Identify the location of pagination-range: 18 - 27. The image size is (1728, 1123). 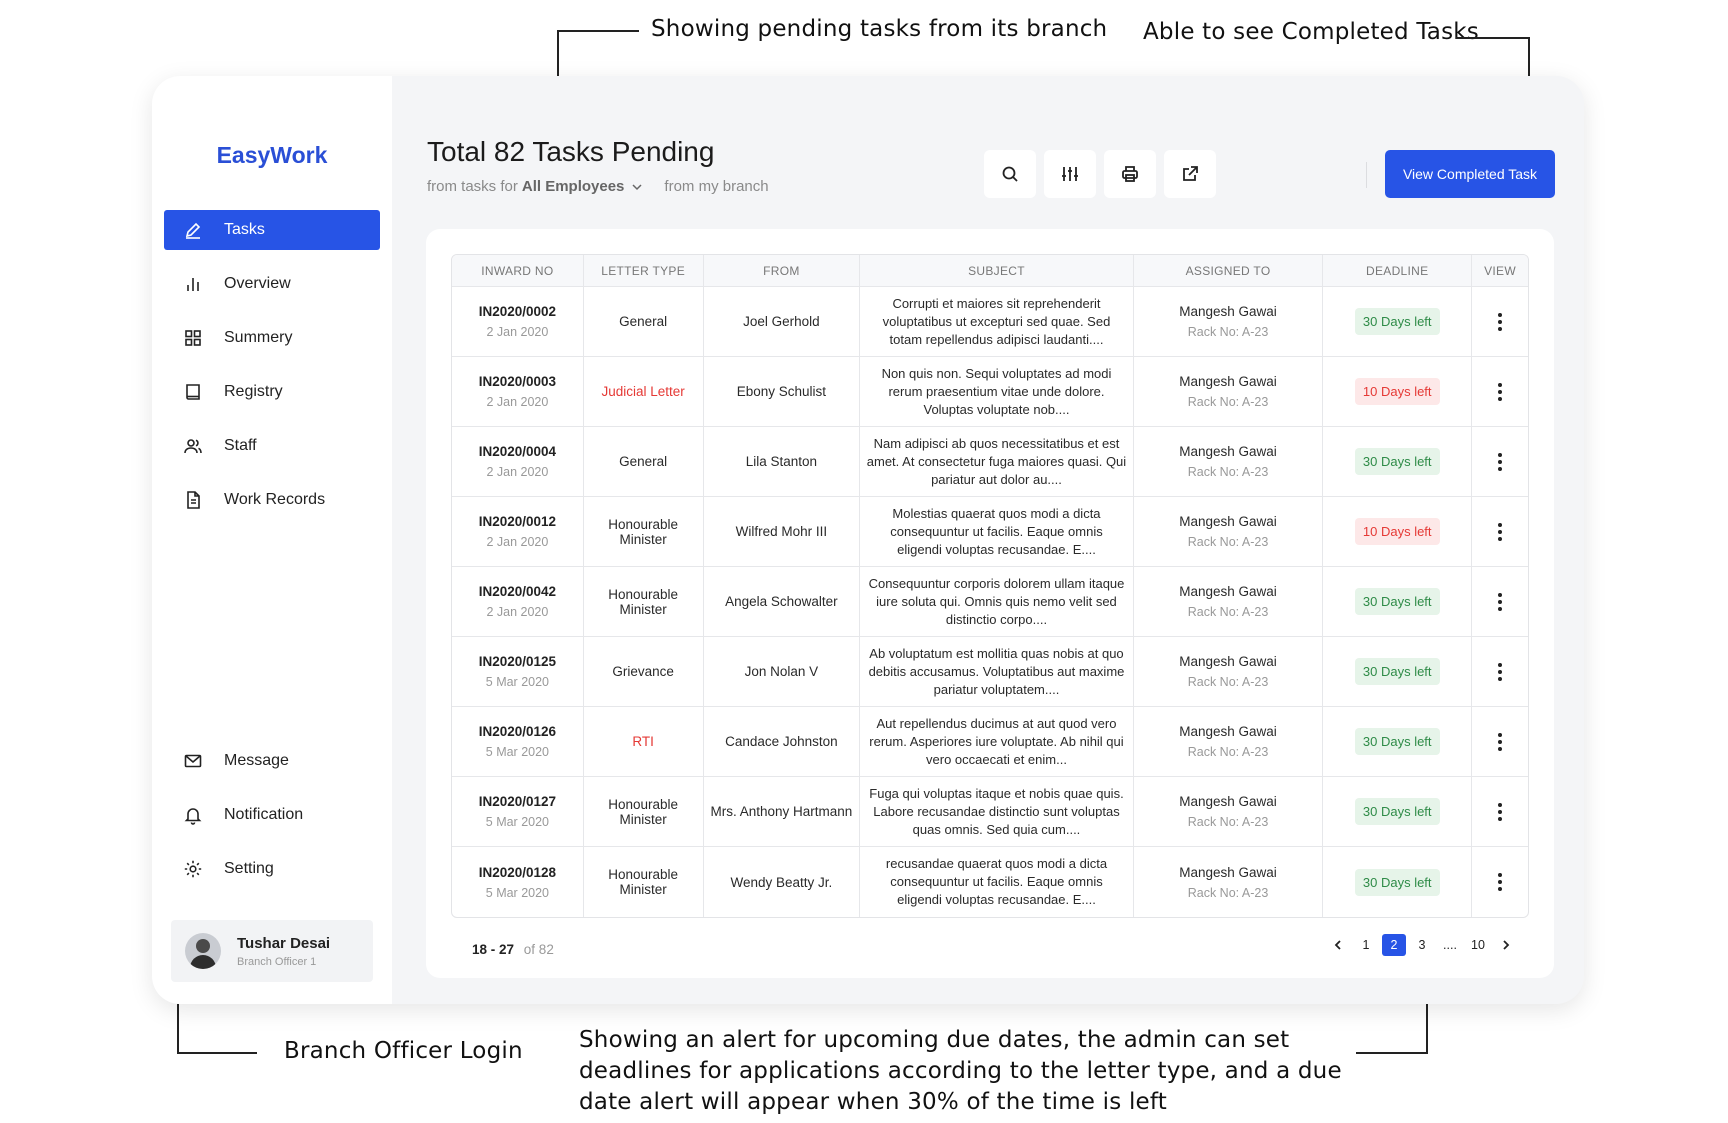
(493, 949).